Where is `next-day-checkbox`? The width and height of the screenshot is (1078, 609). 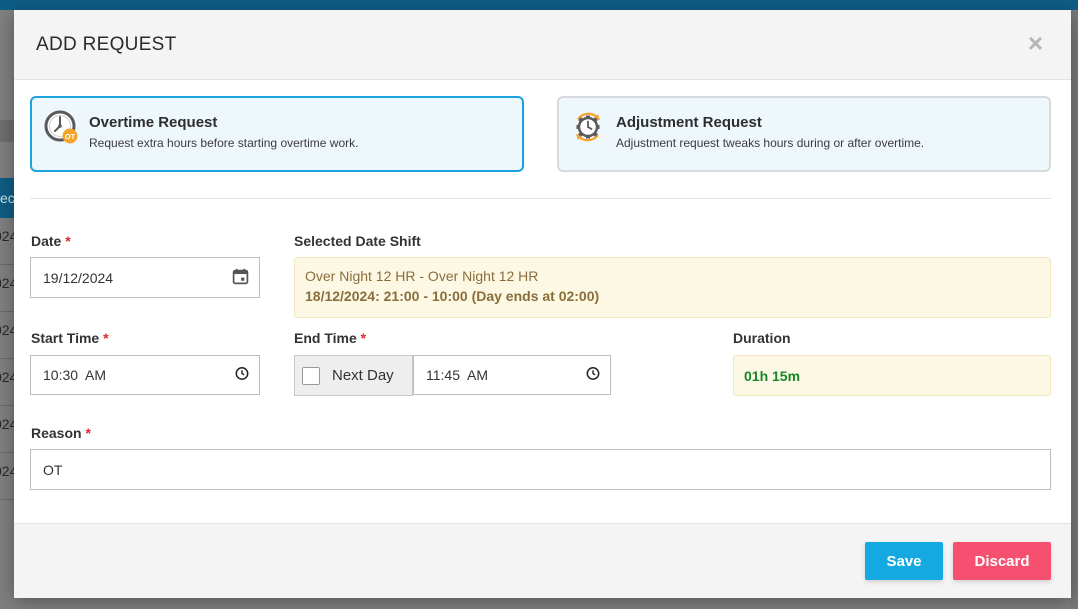
next-day-checkbox is located at coordinates (311, 375).